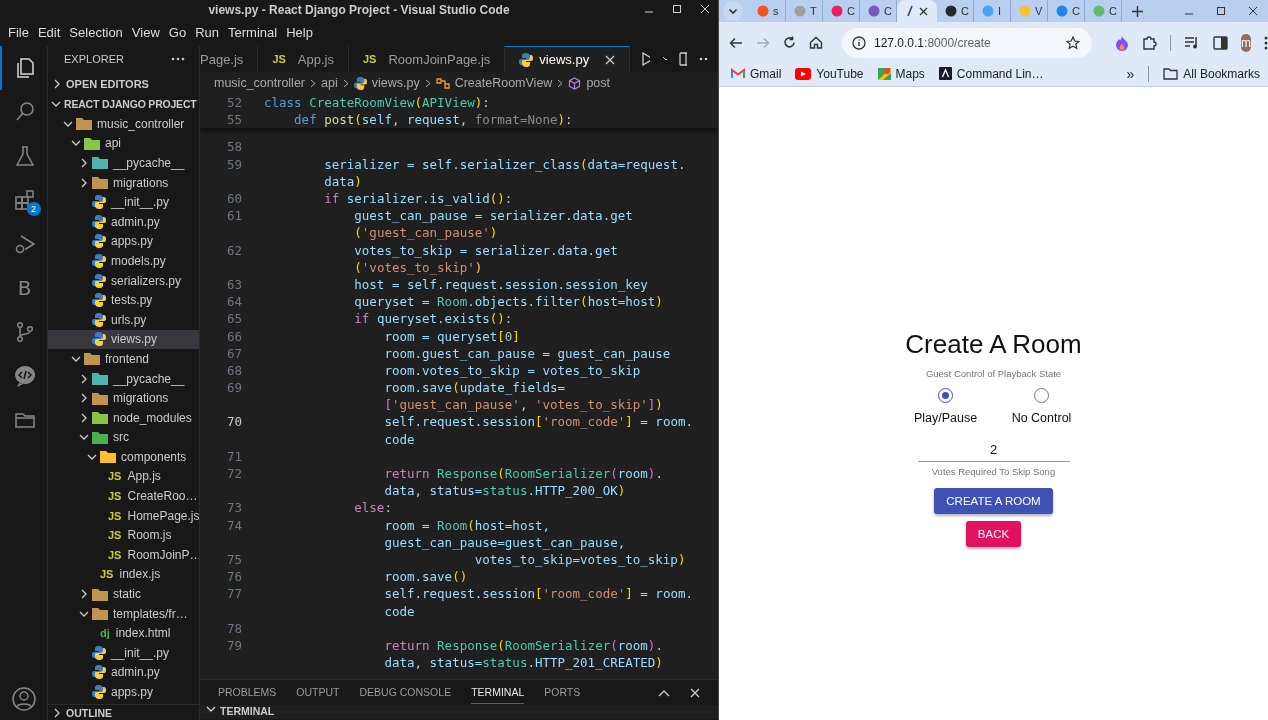 This screenshot has width=1268, height=720. I want to click on file-name: tests.py, so click(132, 300).